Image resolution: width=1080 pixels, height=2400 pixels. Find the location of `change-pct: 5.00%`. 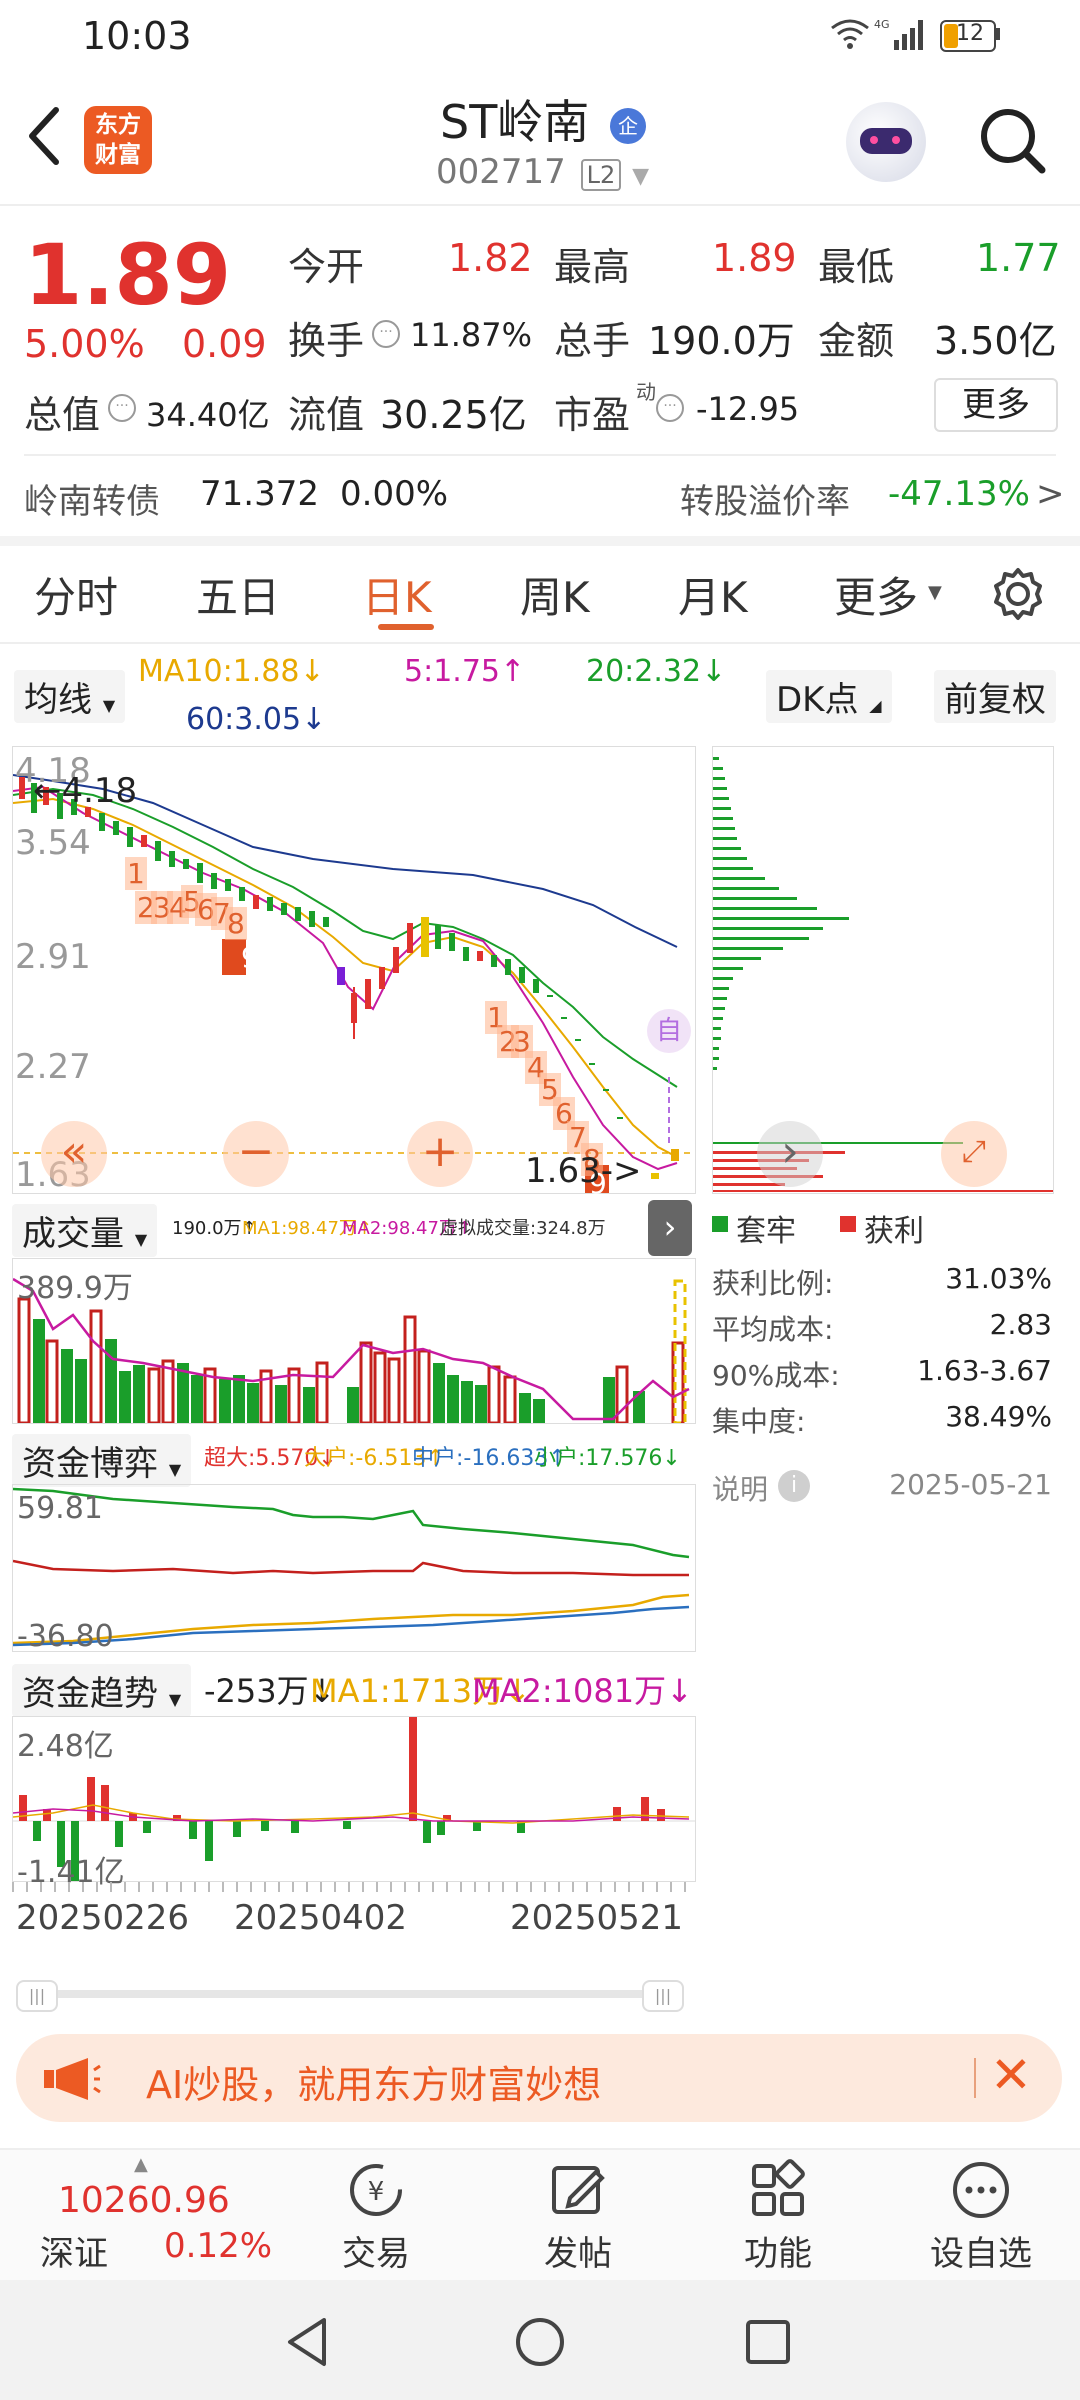

change-pct: 5.00% is located at coordinates (84, 344).